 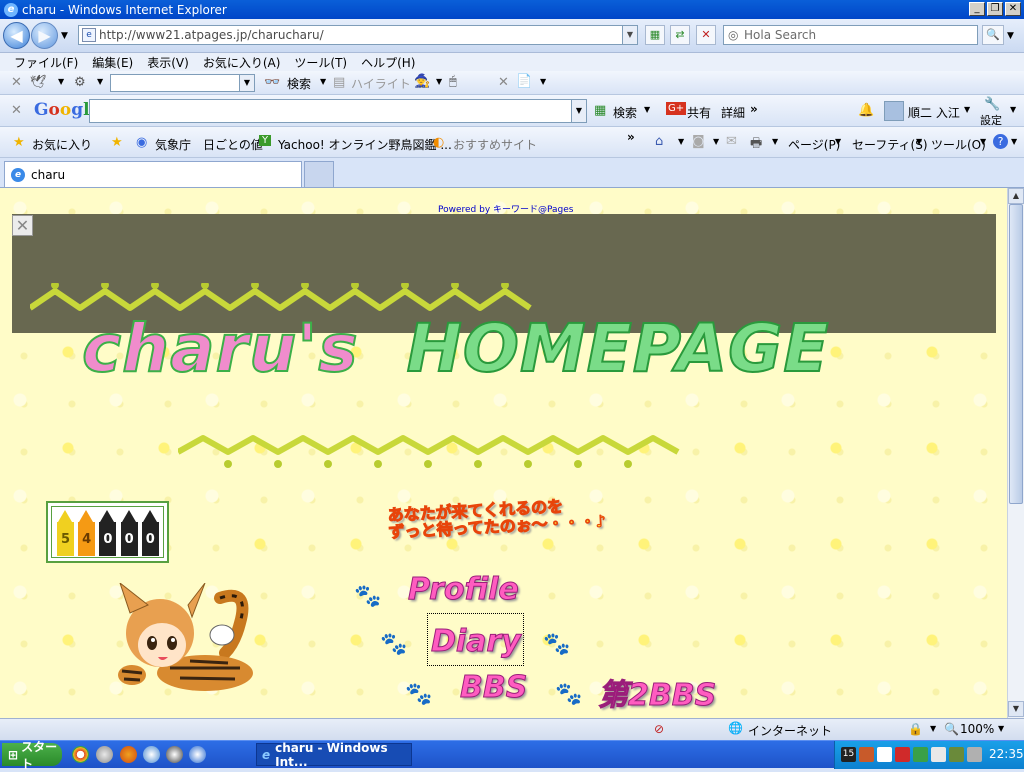 What do you see at coordinates (647, 109) in the screenshot?
I see `google-search-dropdown: ▼` at bounding box center [647, 109].